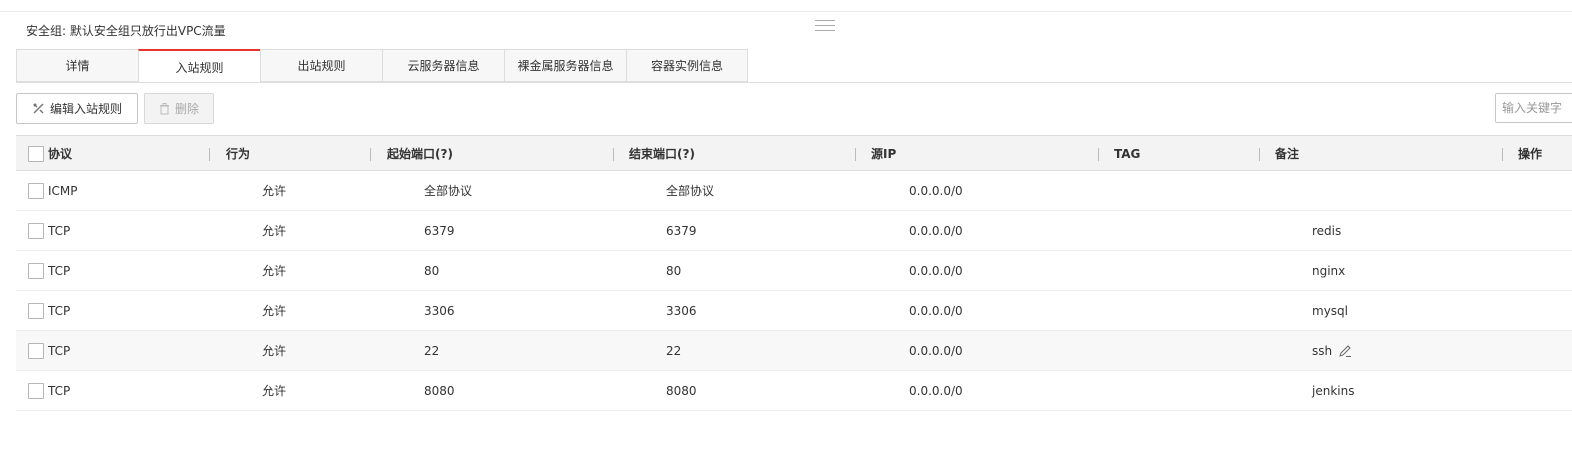 The image size is (1572, 452). I want to click on pencil-icon, so click(1345, 351).